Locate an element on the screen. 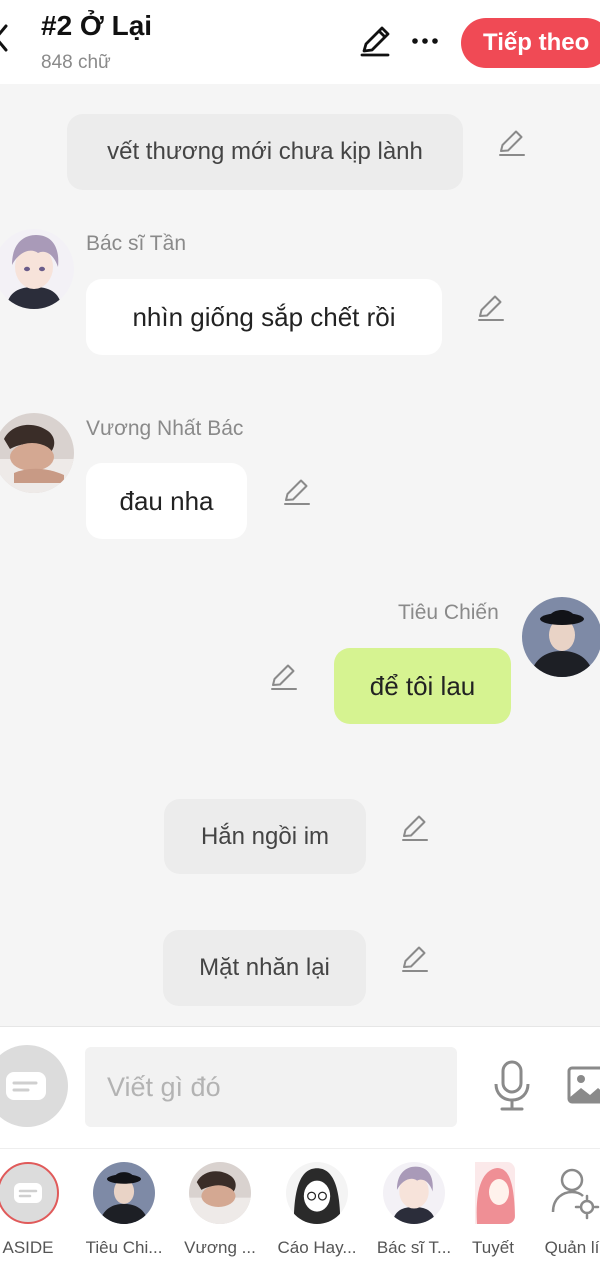 The width and height of the screenshot is (600, 1266). message-bubble-incoming: nhìn giống sắp chết rồi is located at coordinates (264, 317).